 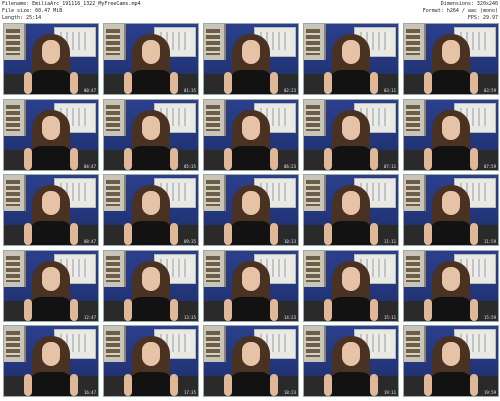 I want to click on timestamp-label: 03:11, so click(x=389, y=90).